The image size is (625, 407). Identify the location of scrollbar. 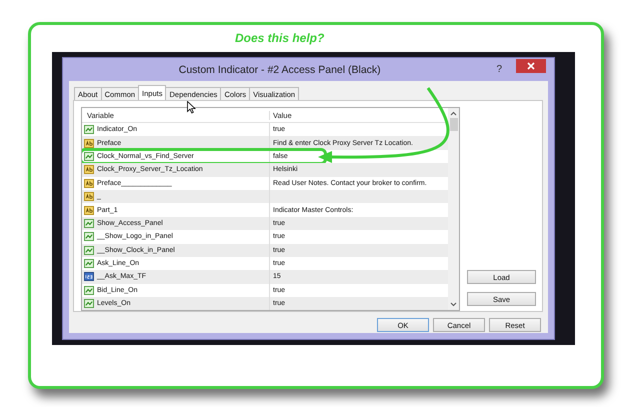
(453, 209).